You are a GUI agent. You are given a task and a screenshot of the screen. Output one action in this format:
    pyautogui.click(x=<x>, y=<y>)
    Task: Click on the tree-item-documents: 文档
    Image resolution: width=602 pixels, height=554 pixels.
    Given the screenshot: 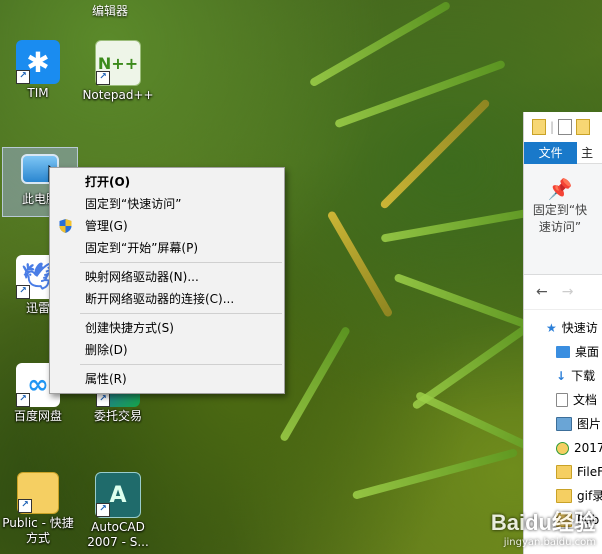 What is the action you would take?
    pyautogui.click(x=563, y=400)
    